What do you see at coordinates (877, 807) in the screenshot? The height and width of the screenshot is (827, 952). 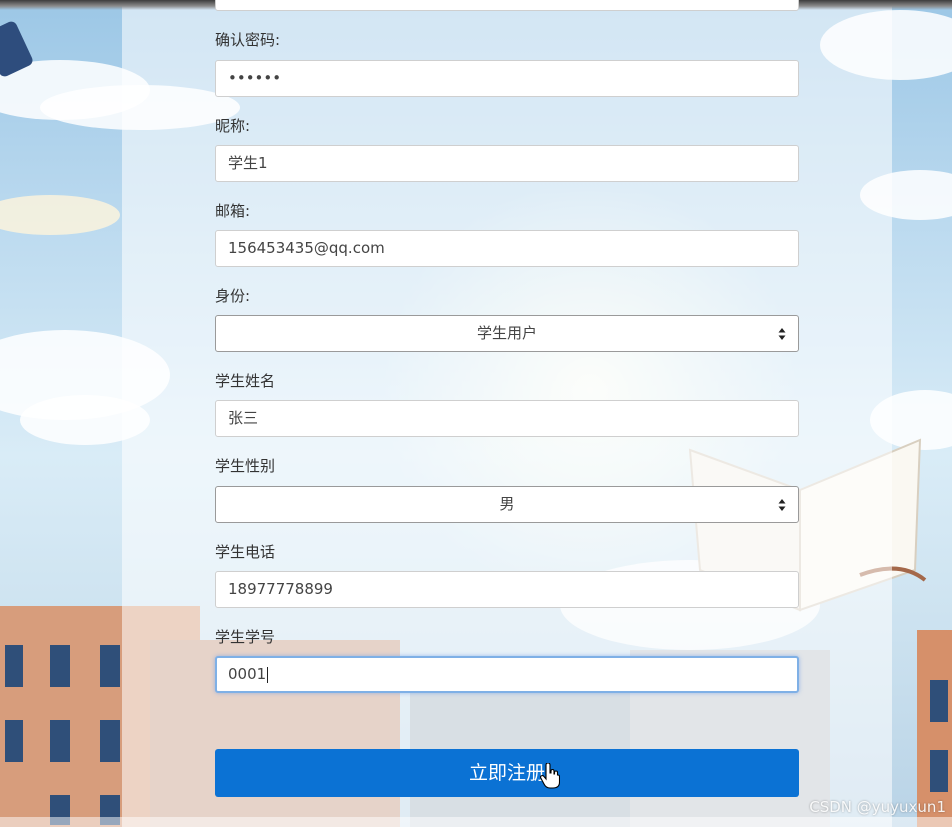 I see `watermark: CSDN @yuyuxun1` at bounding box center [877, 807].